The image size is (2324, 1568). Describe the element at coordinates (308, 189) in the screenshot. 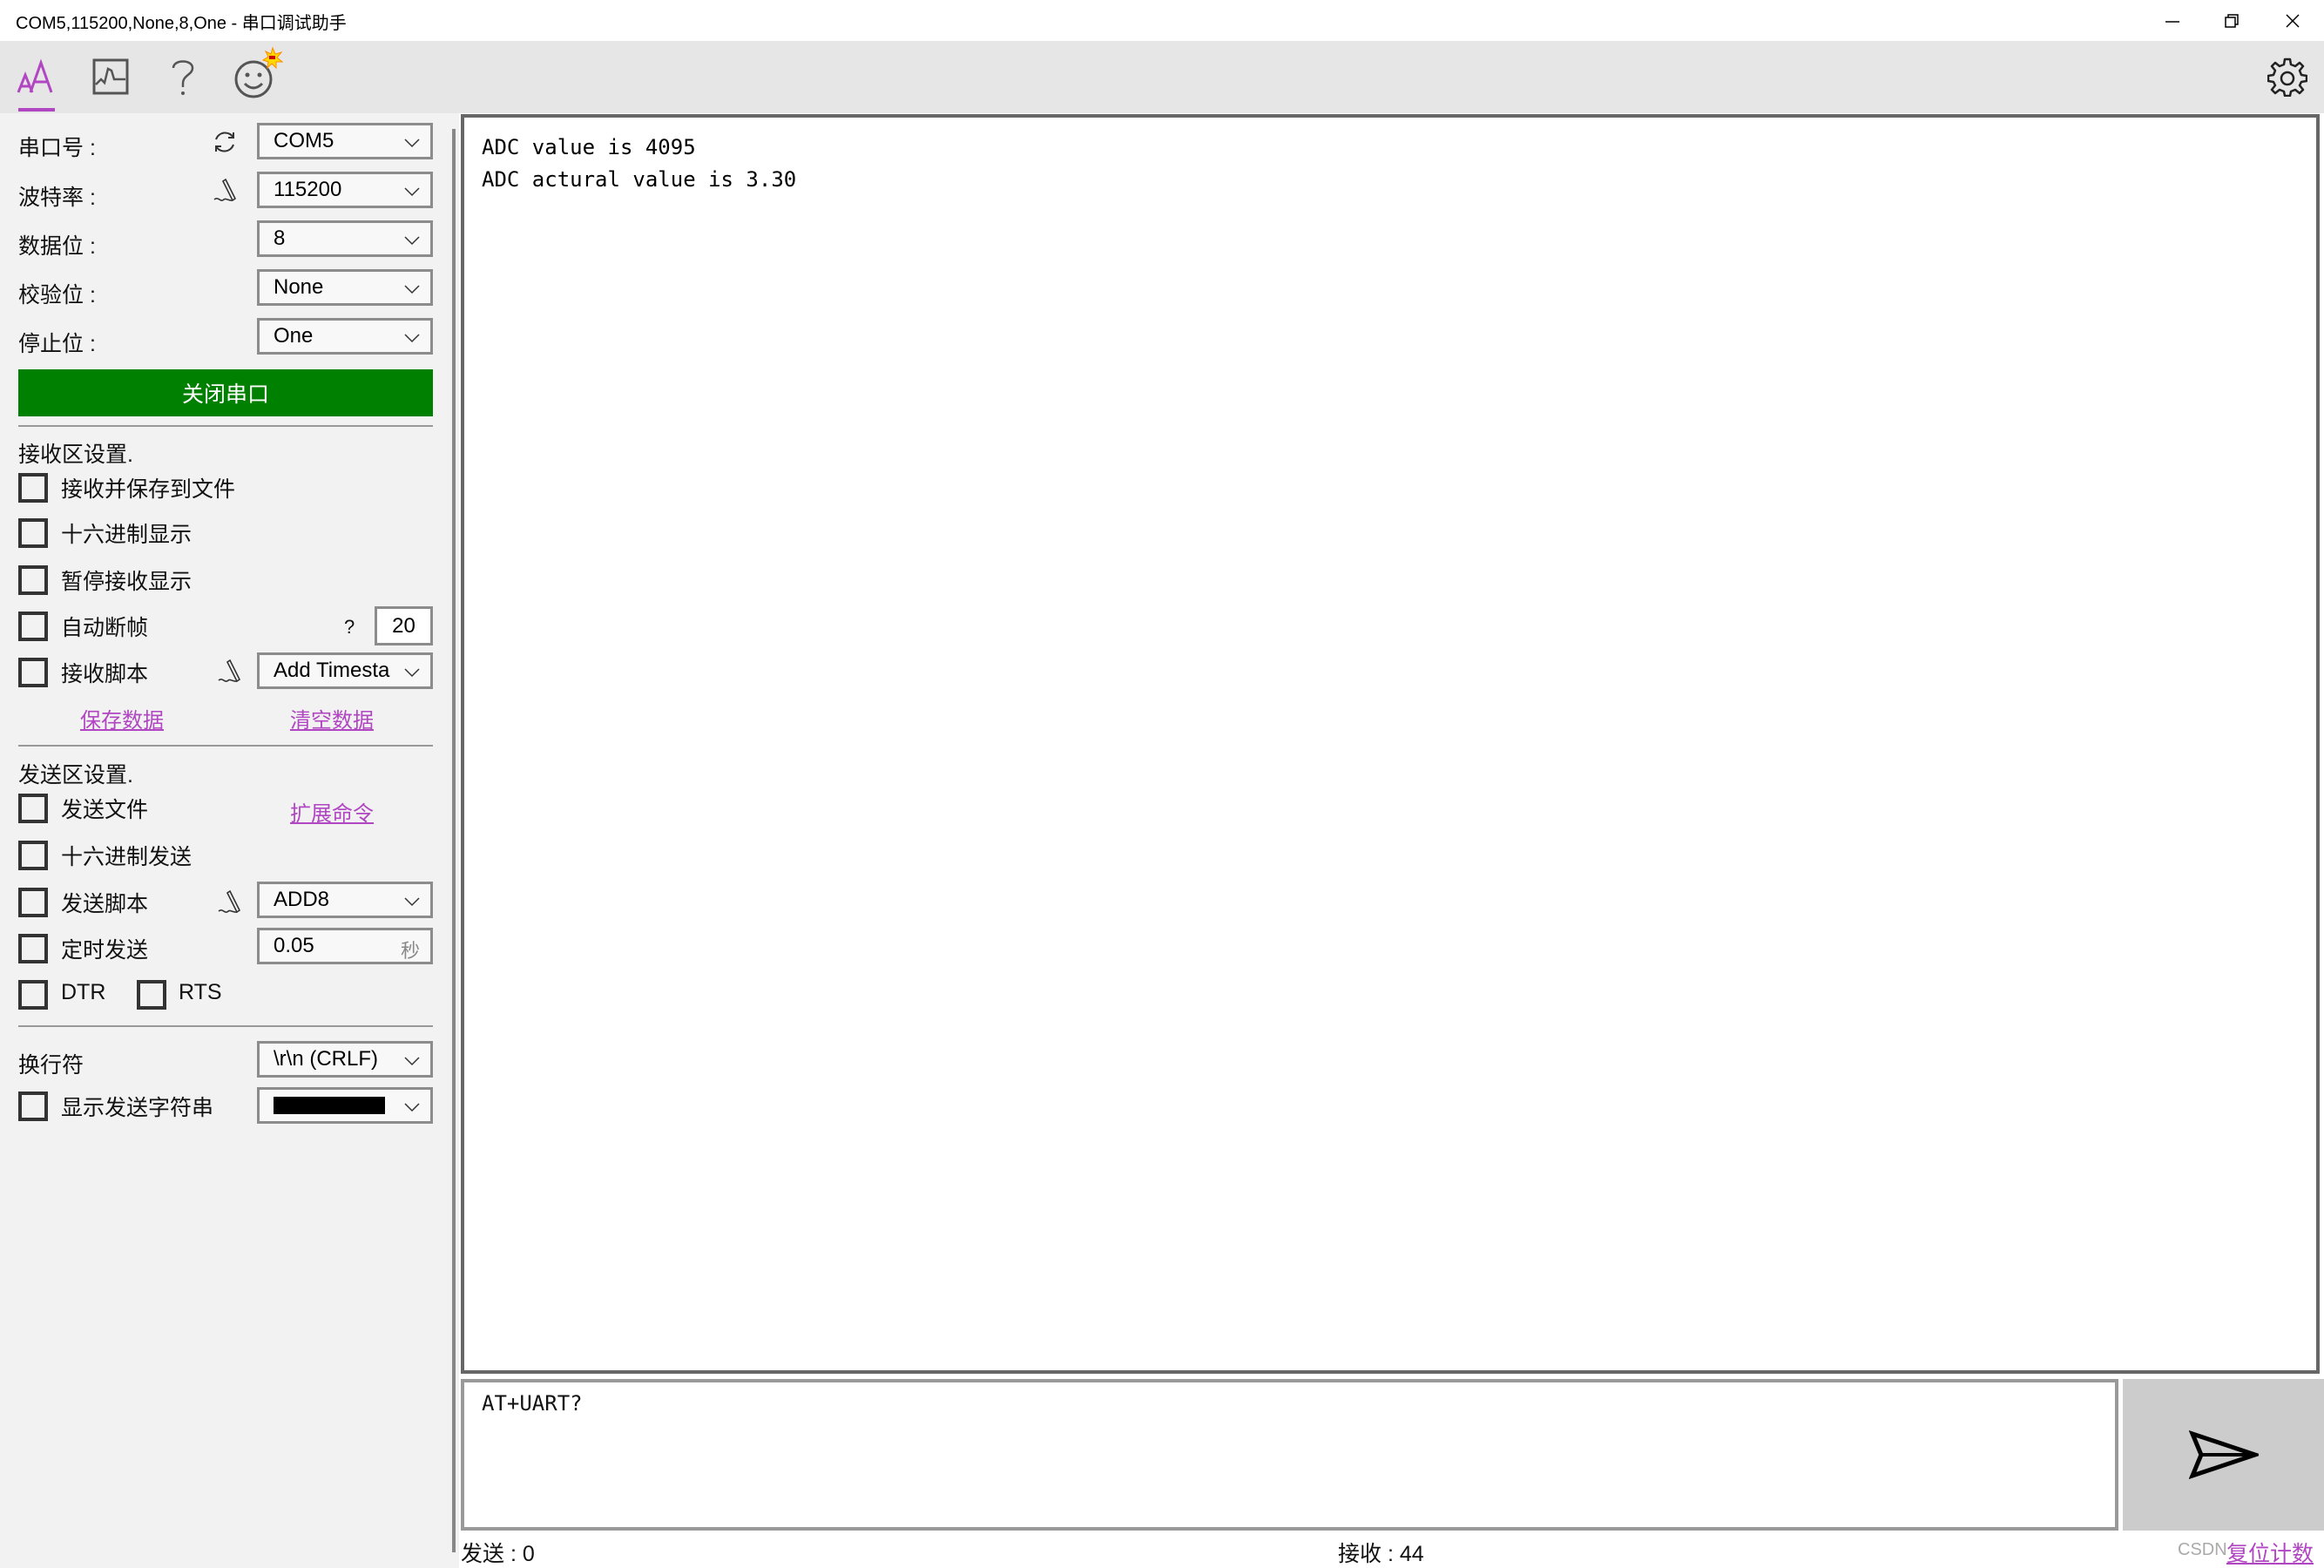

I see `baud-select-value: 115200` at that location.